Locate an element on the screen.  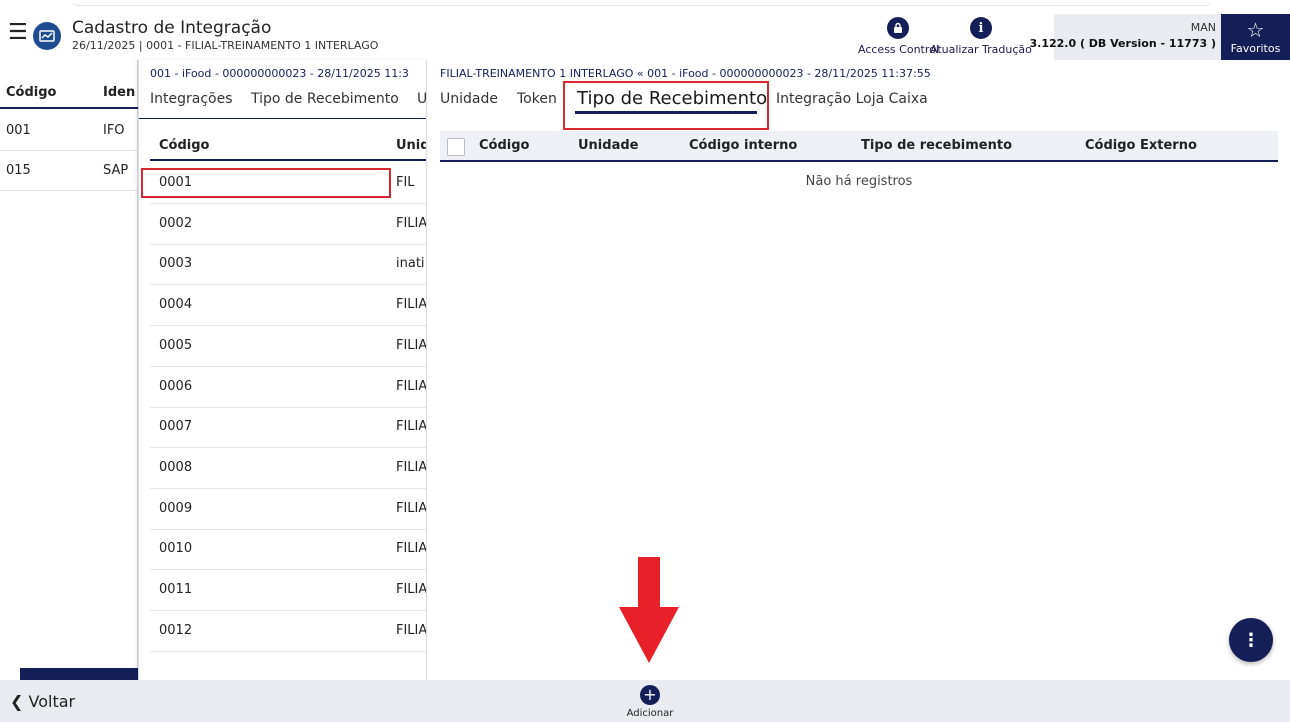
cell-codigo: 0008 is located at coordinates (176, 467).